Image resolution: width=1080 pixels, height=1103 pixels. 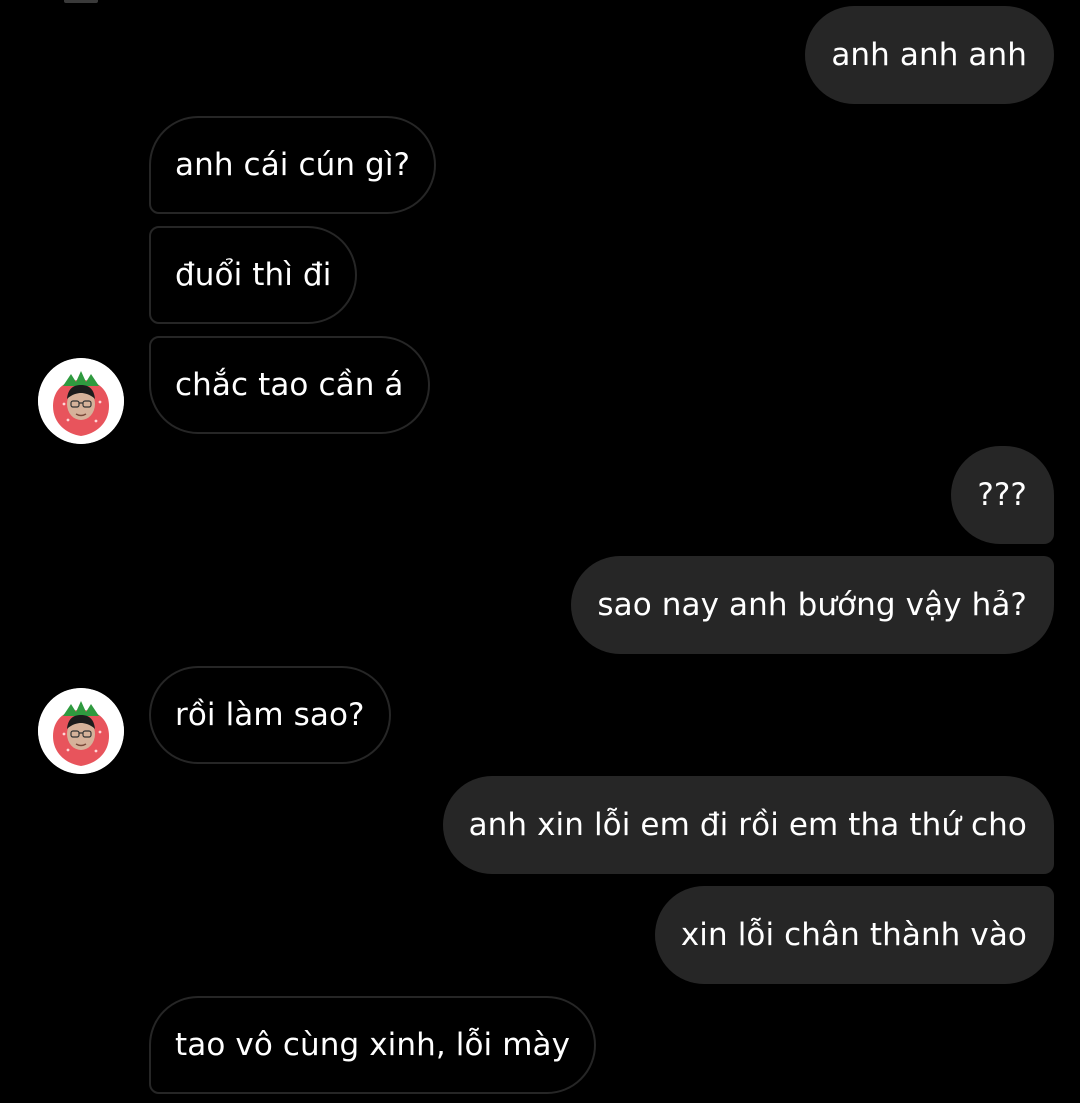 I want to click on message-text: tao vô cùng xinh, lỗi mày, so click(x=373, y=1045).